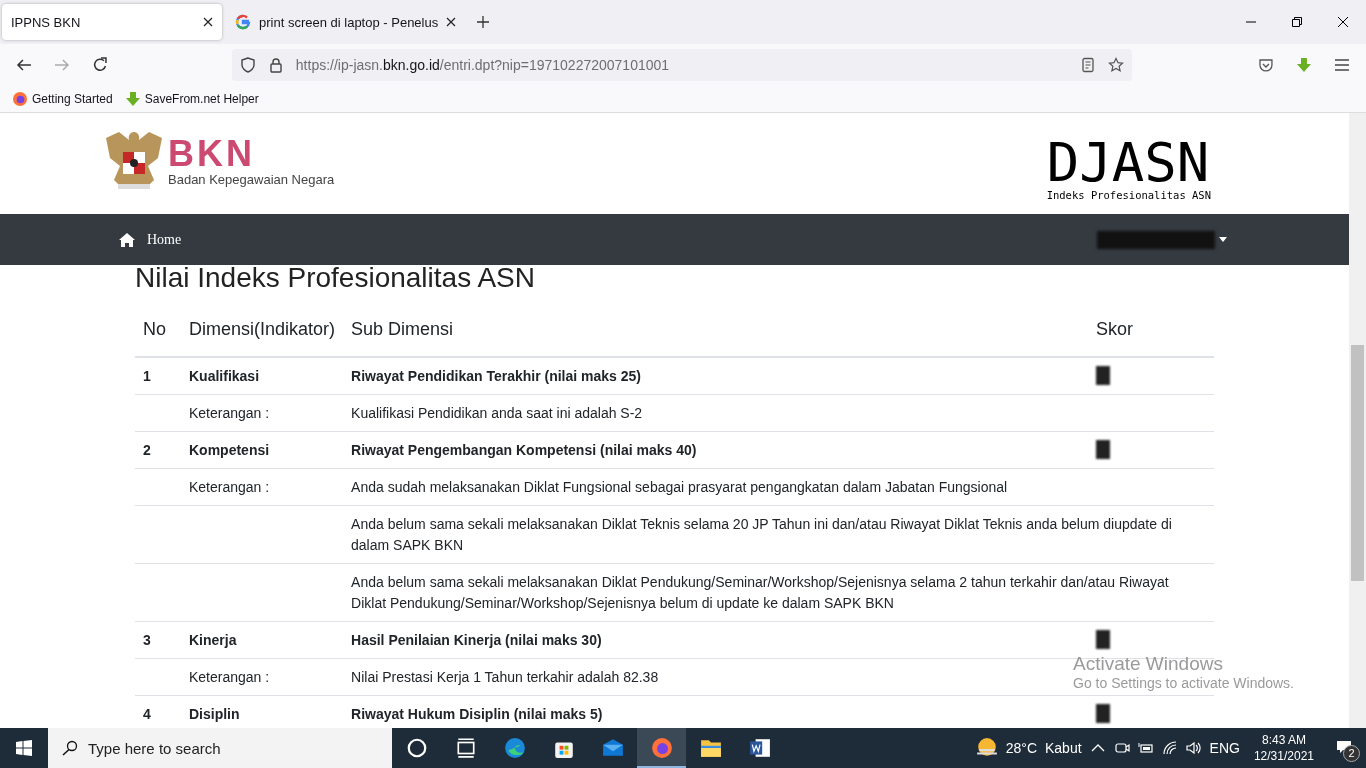  Describe the element at coordinates (335, 278) in the screenshot. I see `page-title: Nilai Indeks Profesionalitas ASN` at that location.